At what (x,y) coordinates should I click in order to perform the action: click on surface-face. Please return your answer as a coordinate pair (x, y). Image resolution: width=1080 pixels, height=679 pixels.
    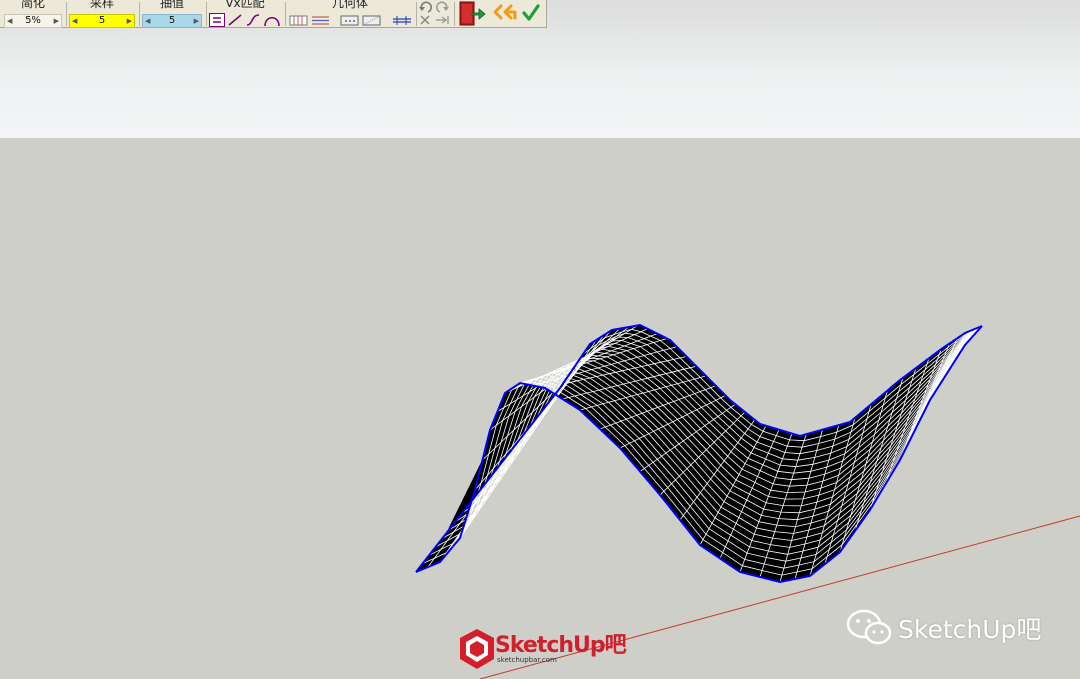
    Looking at the image, I should click on (468, 477).